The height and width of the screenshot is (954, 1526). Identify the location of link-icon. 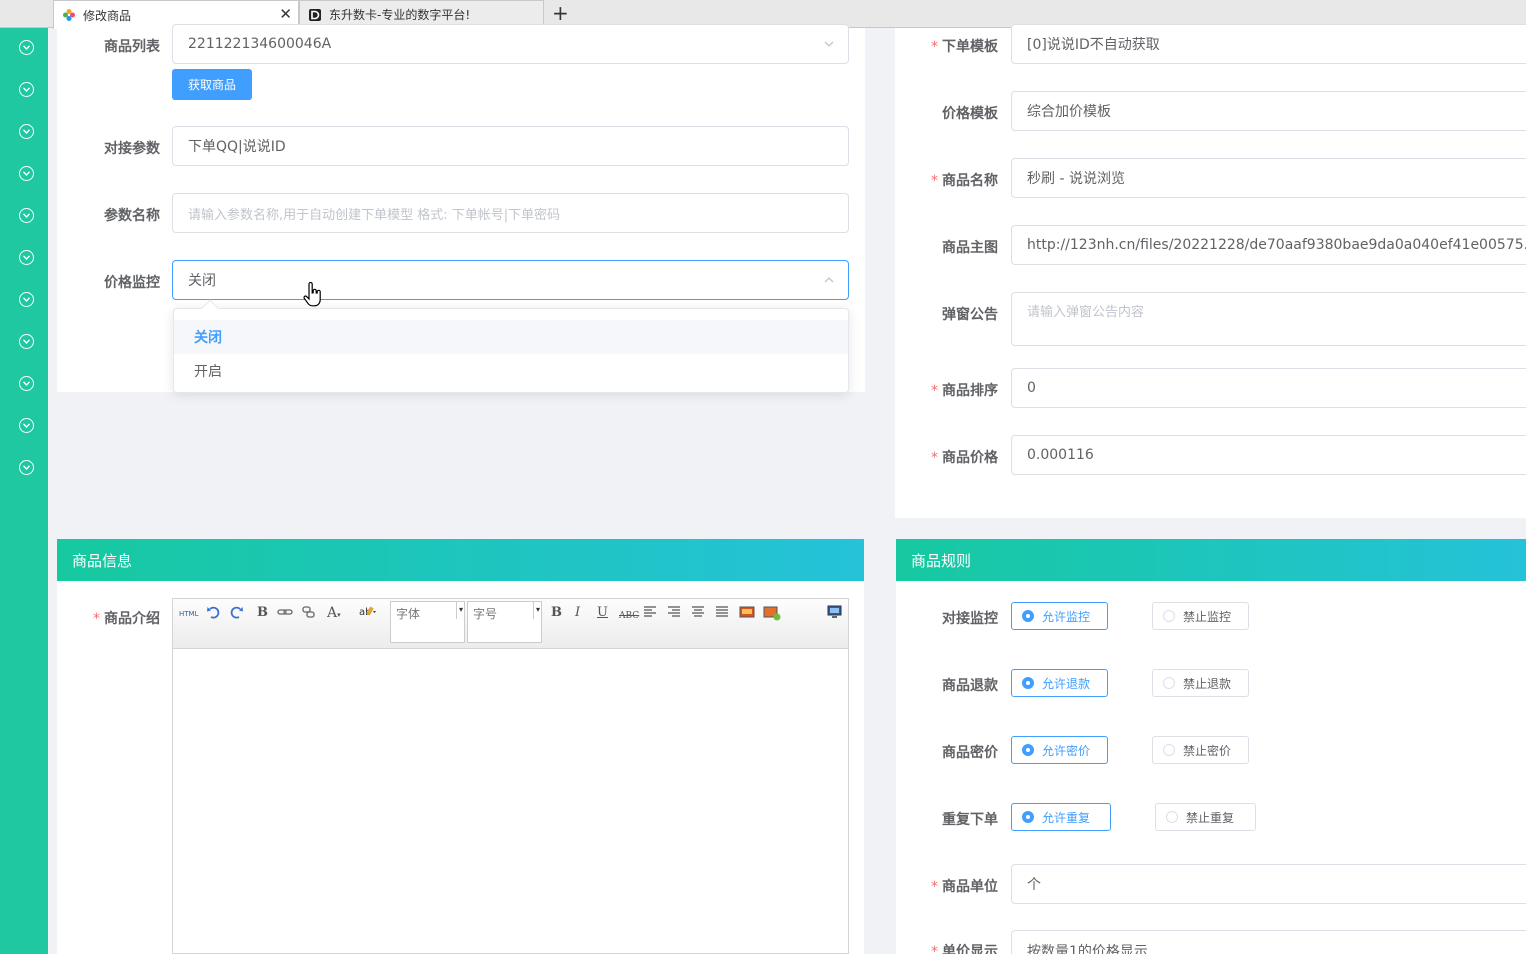
(285, 614).